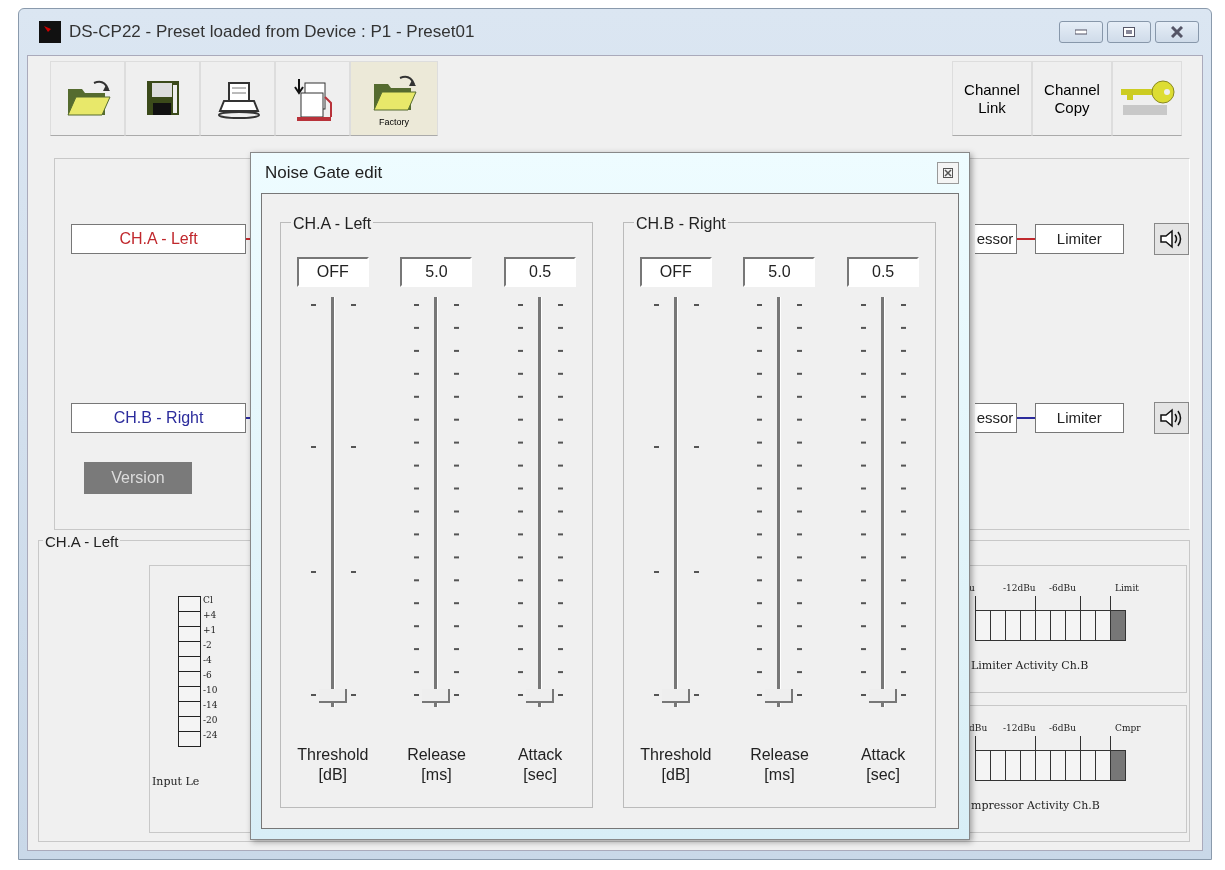 The width and height of the screenshot is (1225, 870). What do you see at coordinates (1127, 588) in the screenshot?
I see `meter-scale-label: Limit` at bounding box center [1127, 588].